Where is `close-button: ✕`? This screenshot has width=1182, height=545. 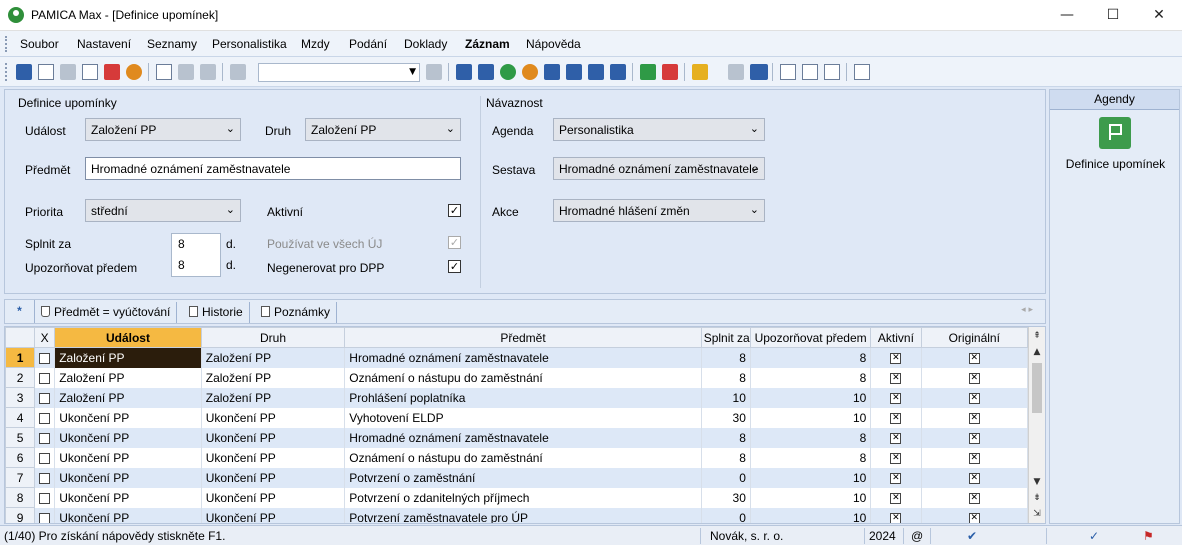 close-button: ✕ is located at coordinates (1159, 15).